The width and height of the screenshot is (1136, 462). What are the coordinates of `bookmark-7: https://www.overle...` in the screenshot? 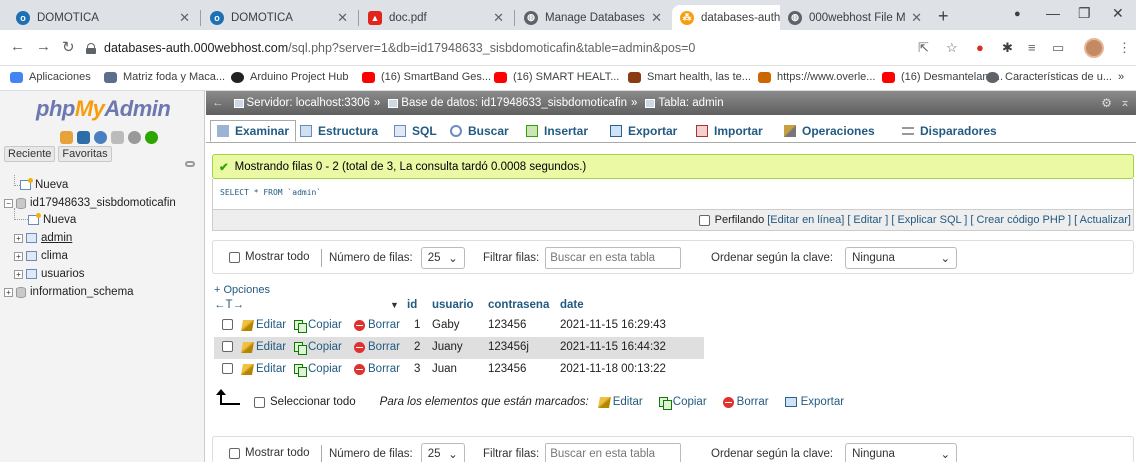 It's located at (816, 77).